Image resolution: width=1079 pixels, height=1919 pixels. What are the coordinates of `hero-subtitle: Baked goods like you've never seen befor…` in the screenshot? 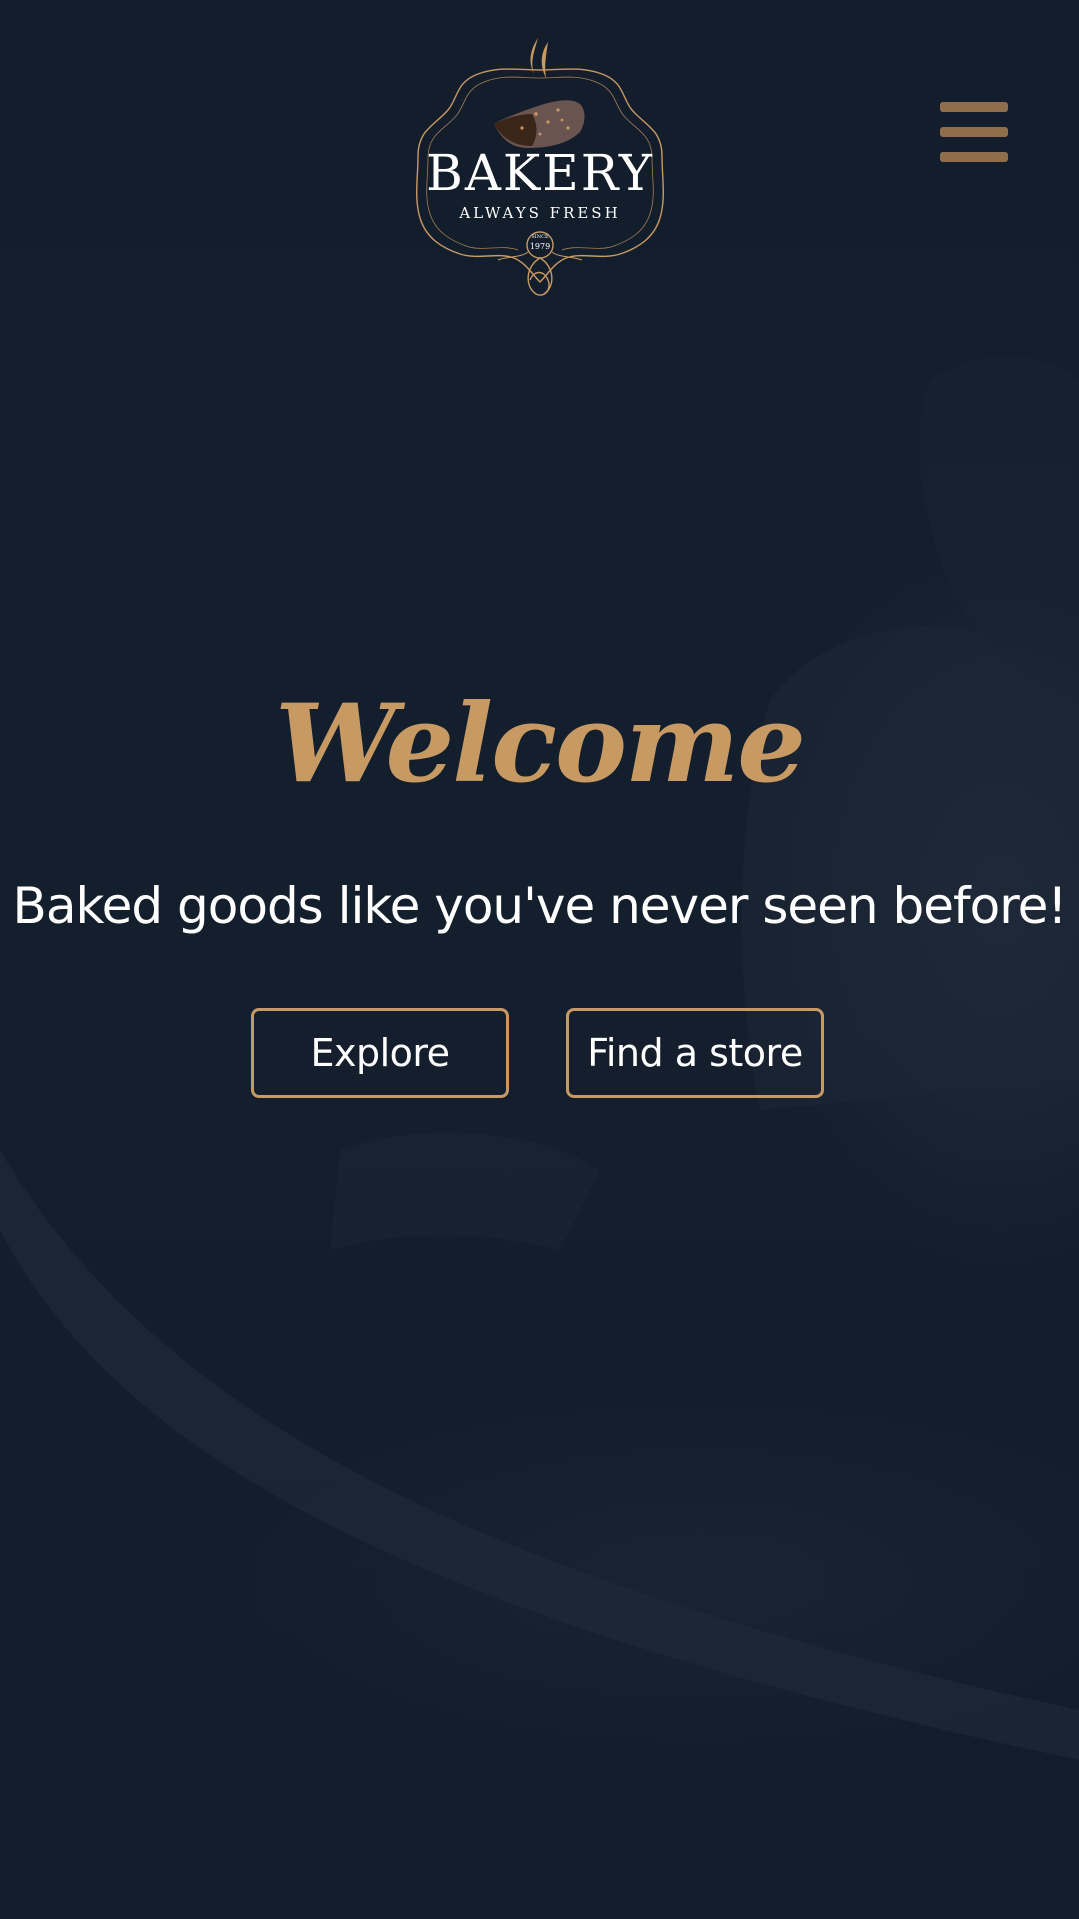 It's located at (540, 906).